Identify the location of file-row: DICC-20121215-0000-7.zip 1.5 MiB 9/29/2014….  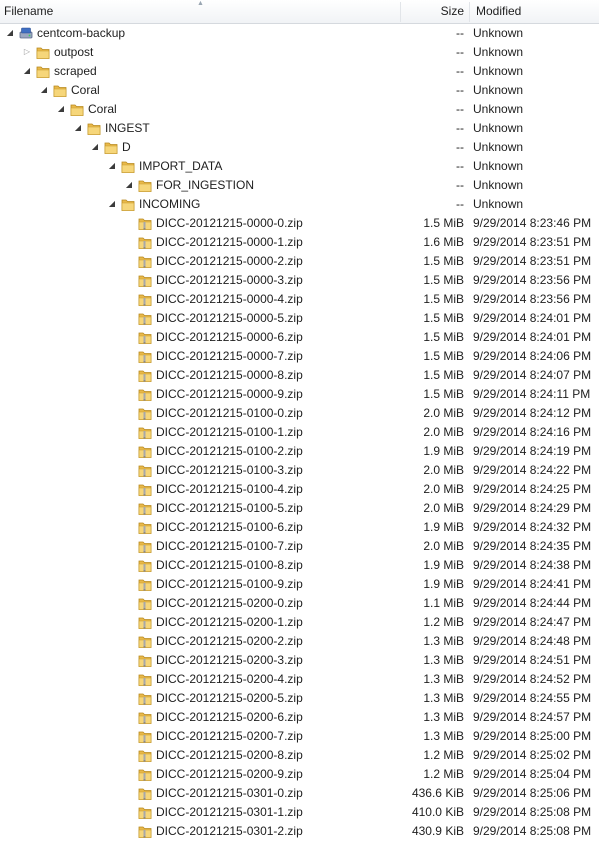
(299, 356).